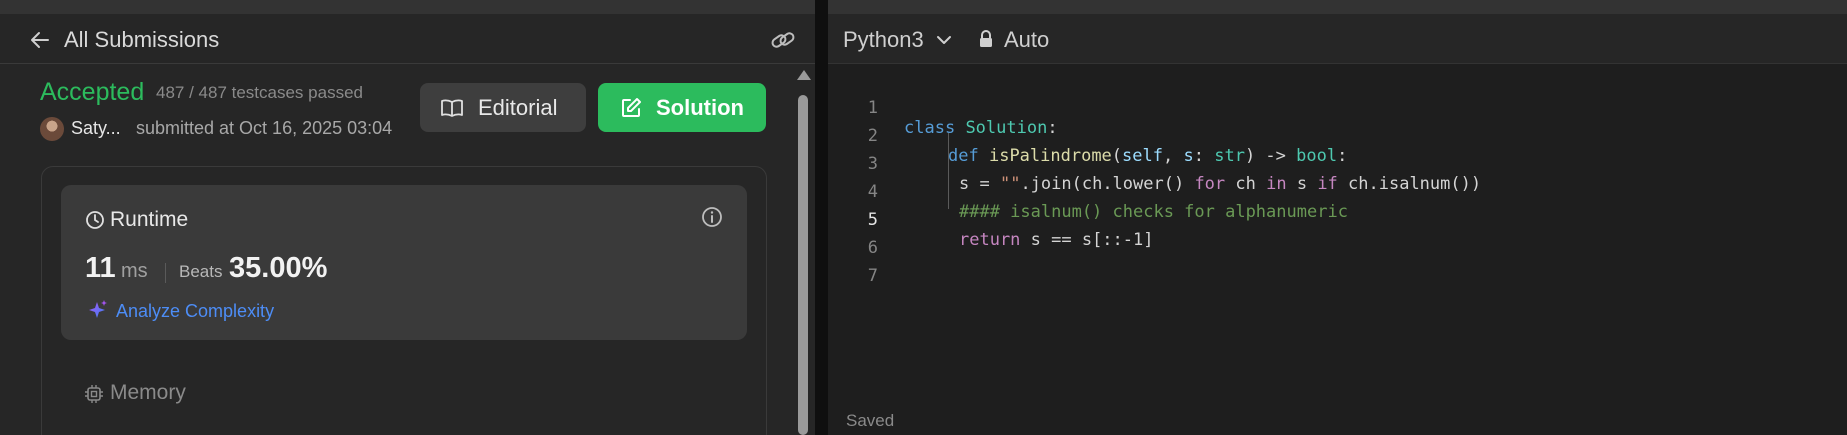  Describe the element at coordinates (986, 38) in the screenshot. I see `lock-icon` at that location.